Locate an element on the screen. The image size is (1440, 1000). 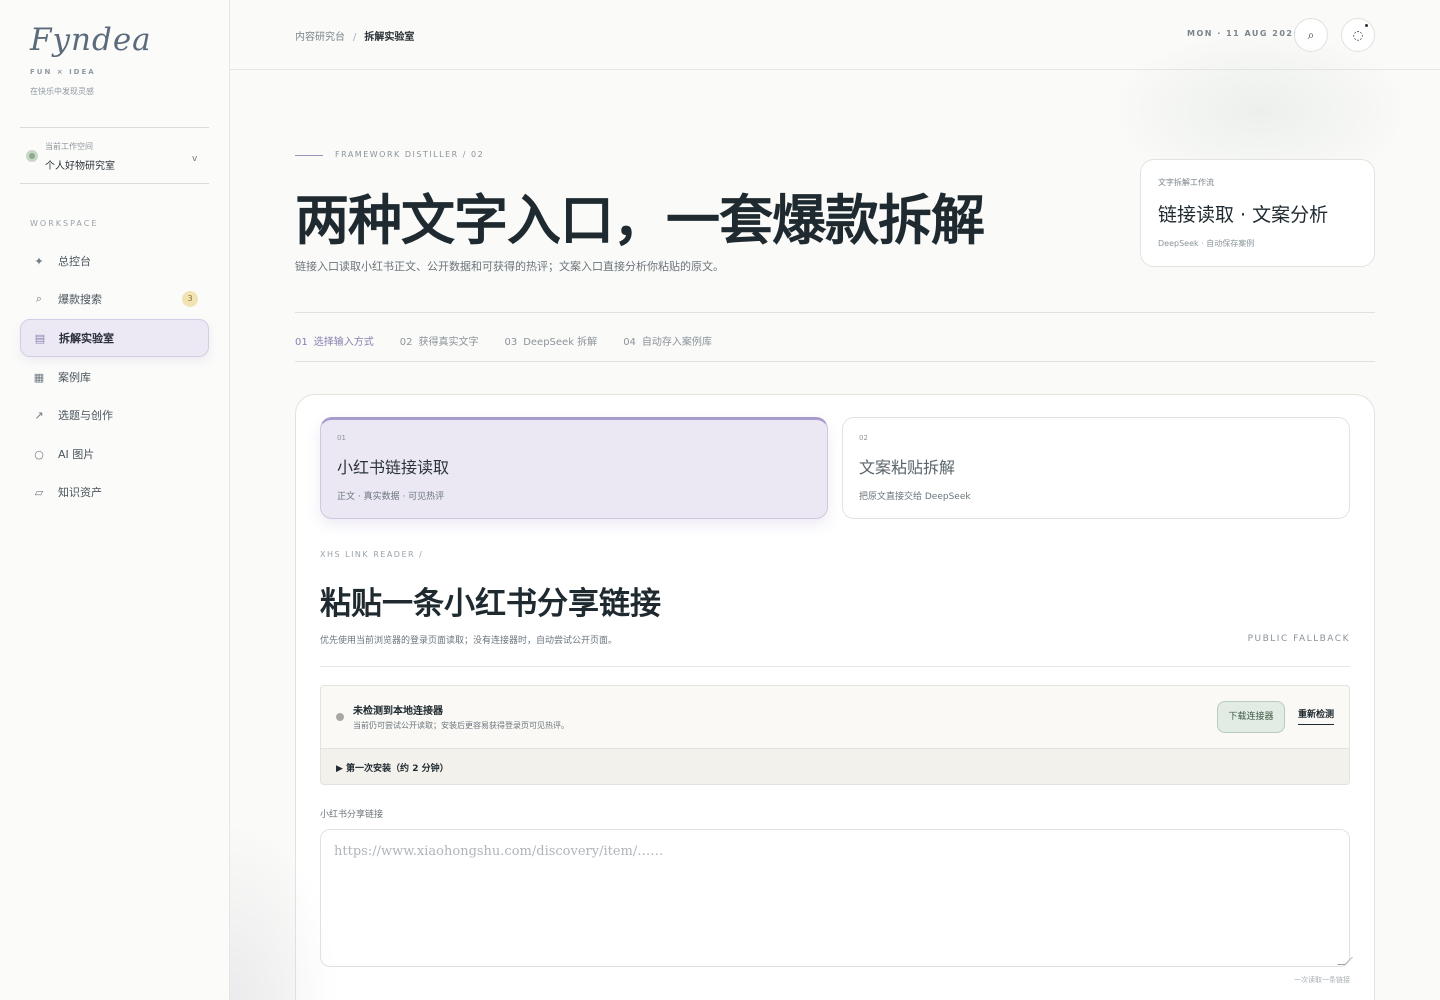
step-2: 02 获得真实文字 is located at coordinates (439, 340).